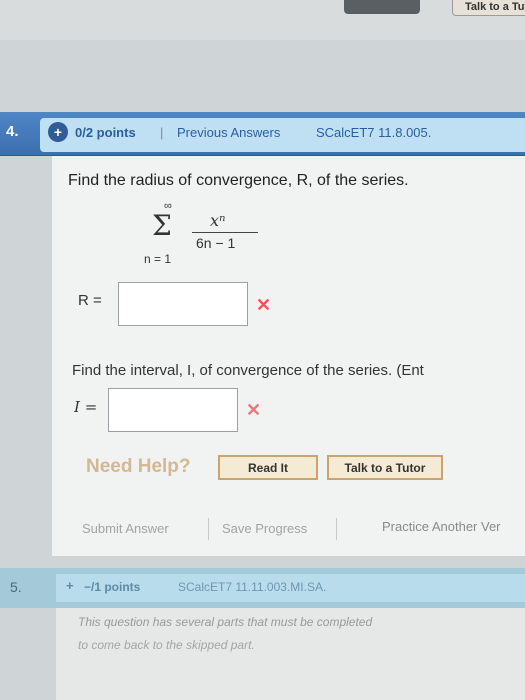  I want to click on series-formula: ∞ Σ n = 1 xⁿ 6n − 1, so click(205, 235).